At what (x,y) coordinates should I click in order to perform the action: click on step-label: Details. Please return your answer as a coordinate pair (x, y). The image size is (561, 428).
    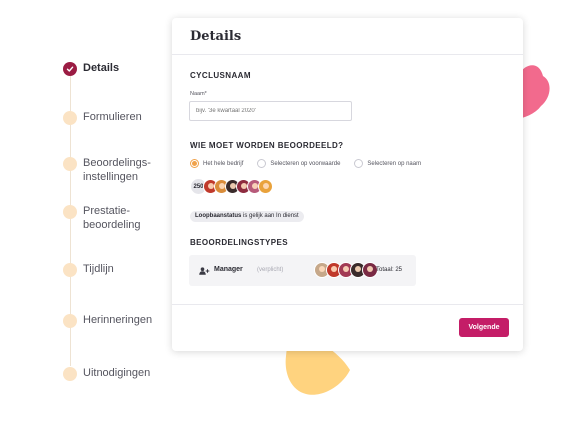
    Looking at the image, I should click on (101, 68).